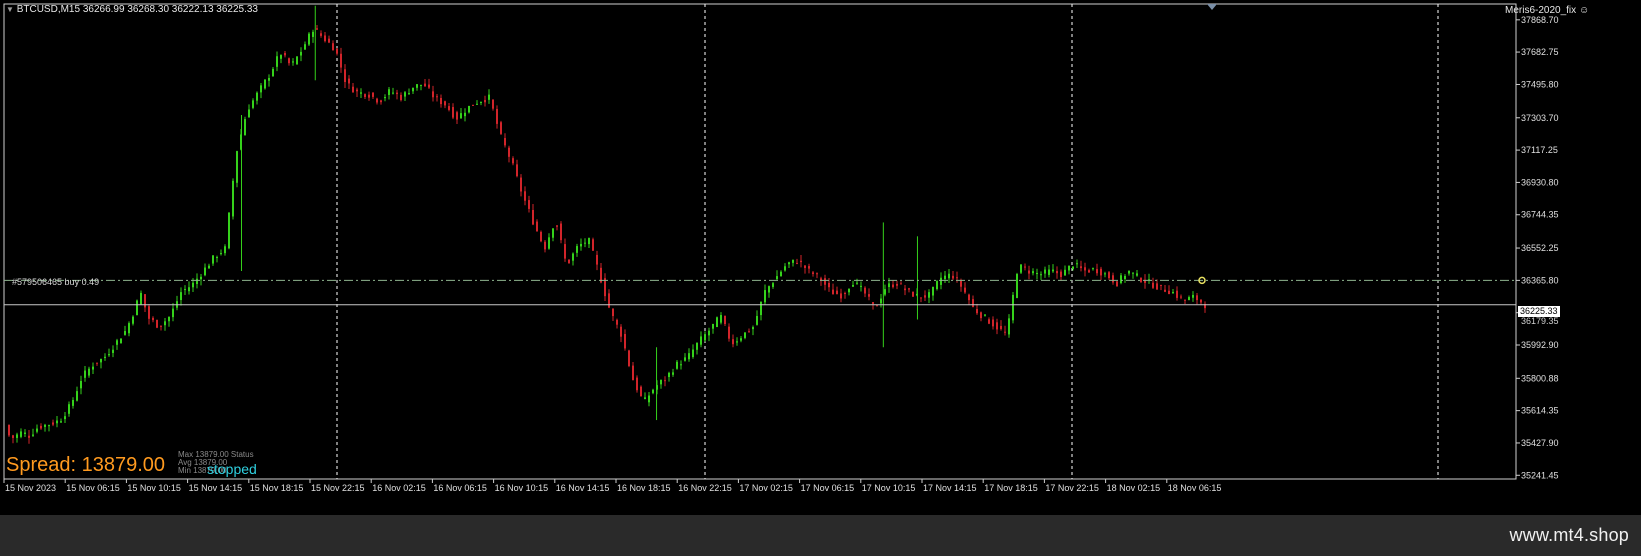 The image size is (1641, 556). I want to click on y-tick-label-13: 35427.90, so click(1540, 443).